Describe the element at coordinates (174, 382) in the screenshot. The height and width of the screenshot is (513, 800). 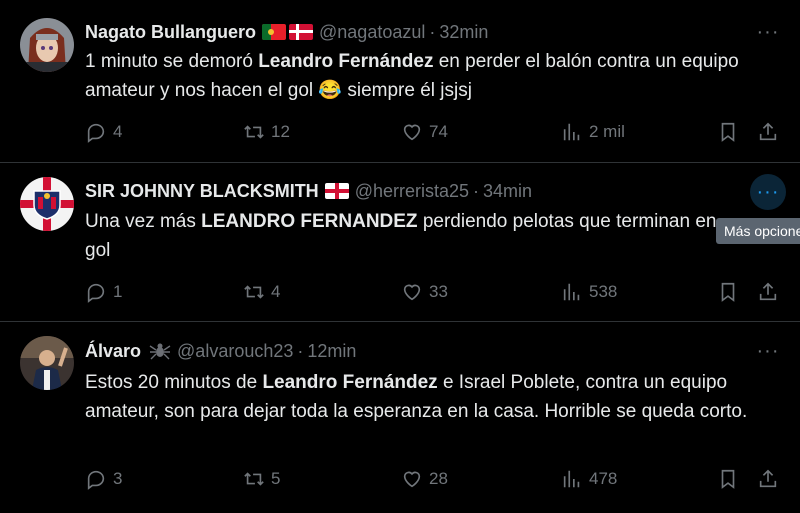
I see `text-segment: Estos 20 minutos de` at that location.